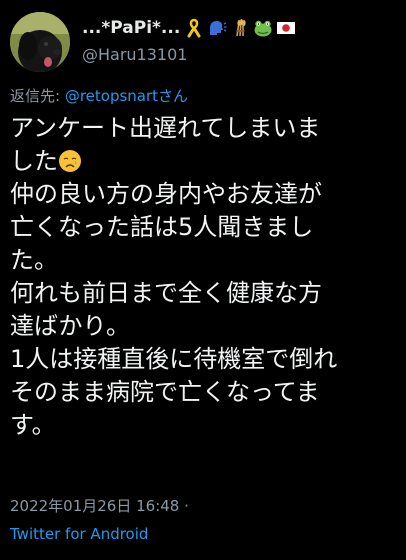 The height and width of the screenshot is (560, 406). I want to click on tweet-text-line: た。, so click(34, 260).